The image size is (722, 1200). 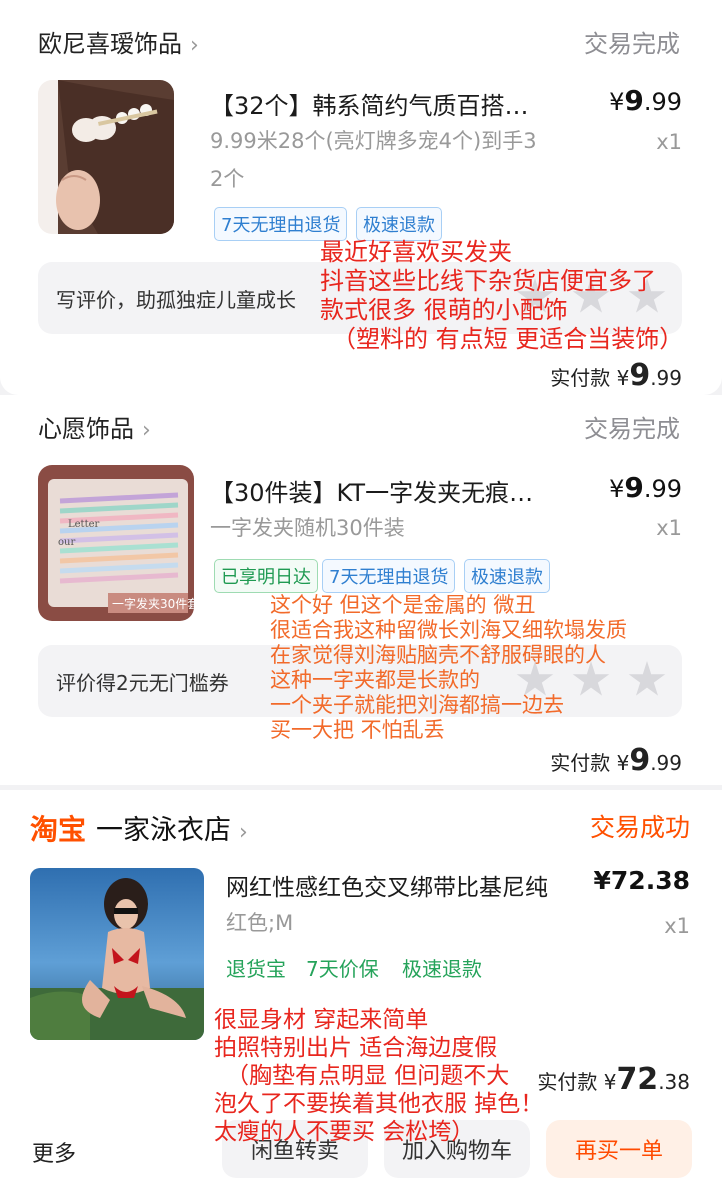 What do you see at coordinates (442, 969) in the screenshot?
I see `service-fast-refund: 极速退款` at bounding box center [442, 969].